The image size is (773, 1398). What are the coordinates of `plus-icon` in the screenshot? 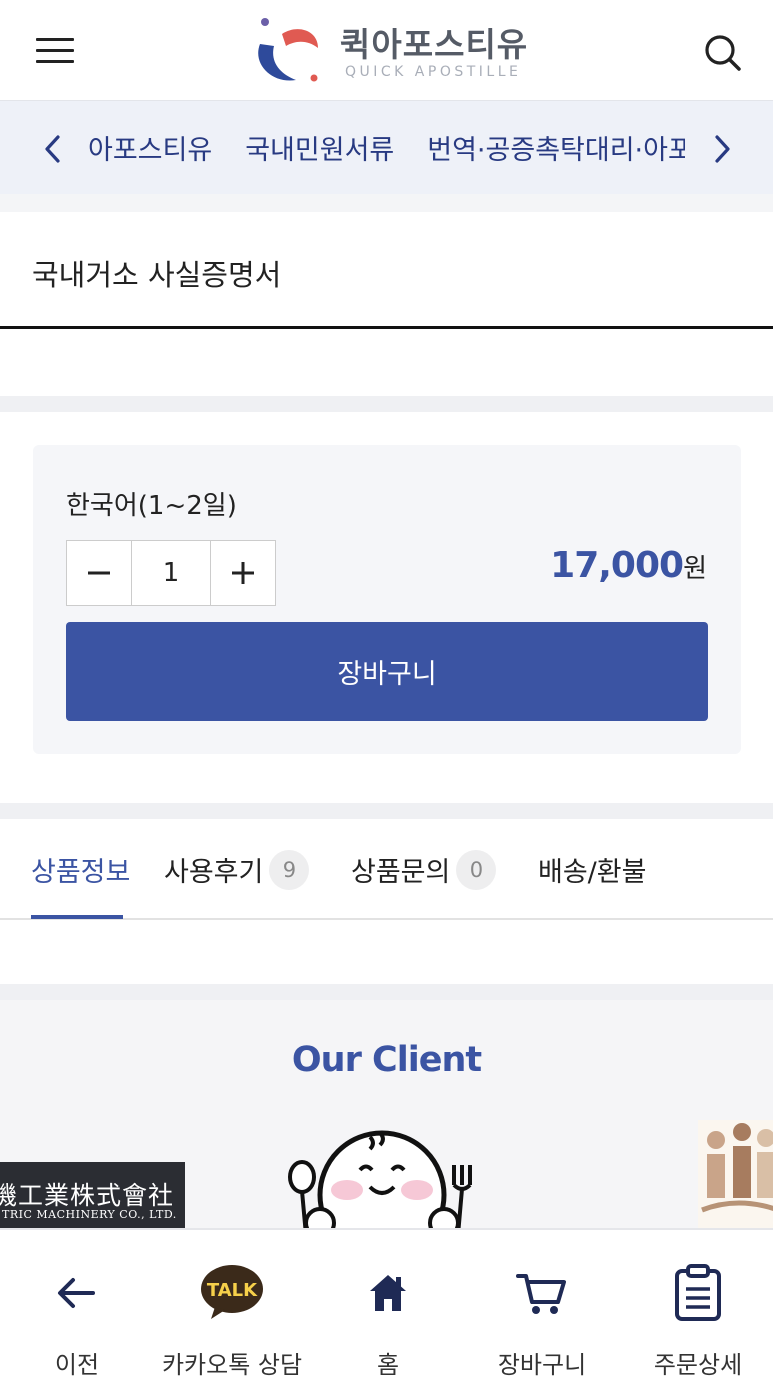 It's located at (243, 573).